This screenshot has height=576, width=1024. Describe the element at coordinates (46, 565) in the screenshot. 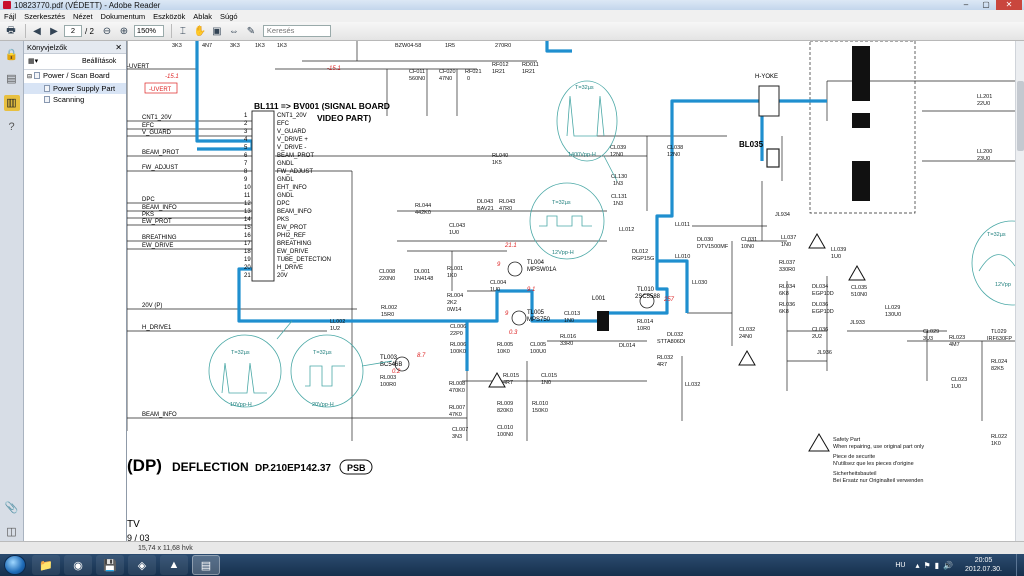

I see `explorer-icon: 📁` at that location.